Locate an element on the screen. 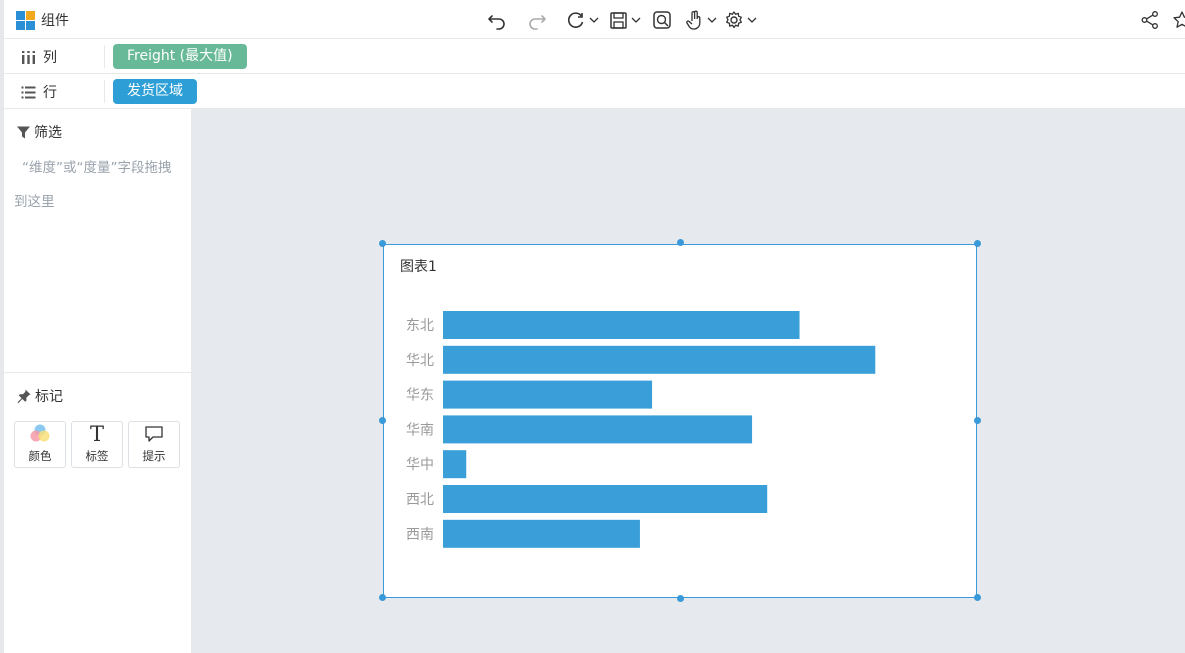 The width and height of the screenshot is (1185, 653). share-icon is located at coordinates (1150, 20).